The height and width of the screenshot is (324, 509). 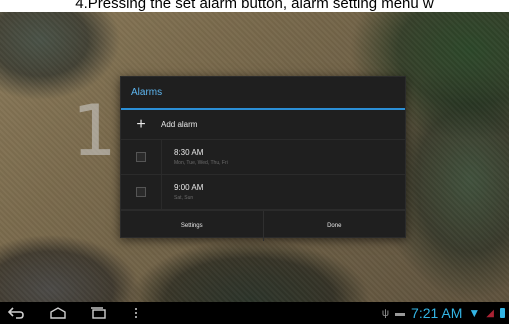 I want to click on wifi-icon: ▼, so click(x=474, y=313).